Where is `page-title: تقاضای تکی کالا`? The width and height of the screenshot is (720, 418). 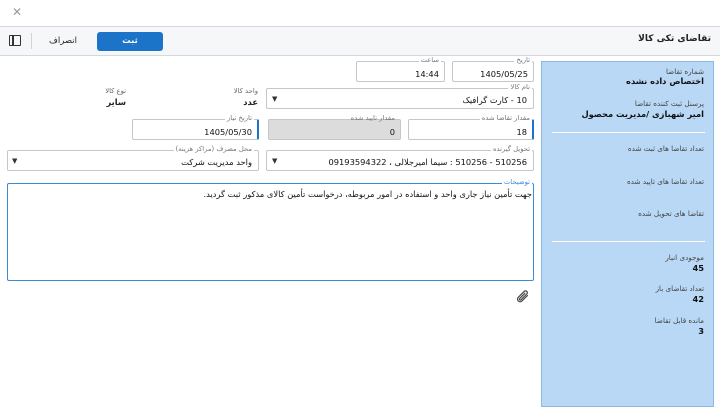 page-title: تقاضای تکی کالا is located at coordinates (674, 39).